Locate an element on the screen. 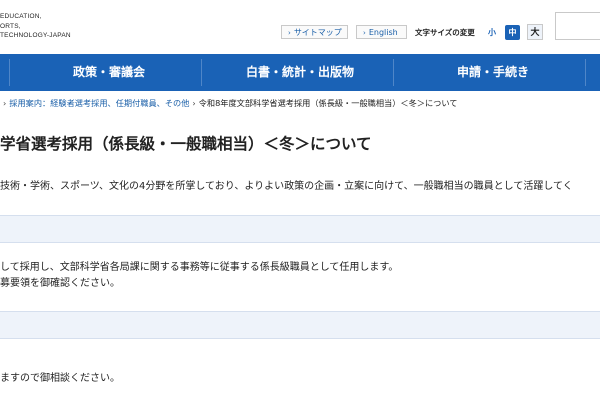  english-label: English is located at coordinates (383, 32).